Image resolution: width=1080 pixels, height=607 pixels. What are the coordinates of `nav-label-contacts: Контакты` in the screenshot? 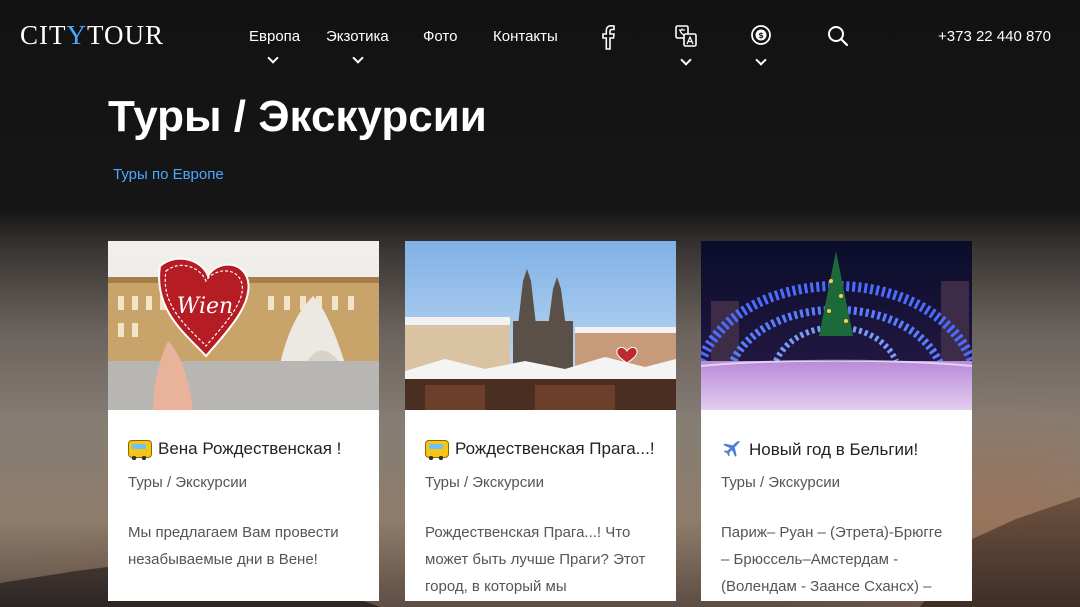 It's located at (525, 36).